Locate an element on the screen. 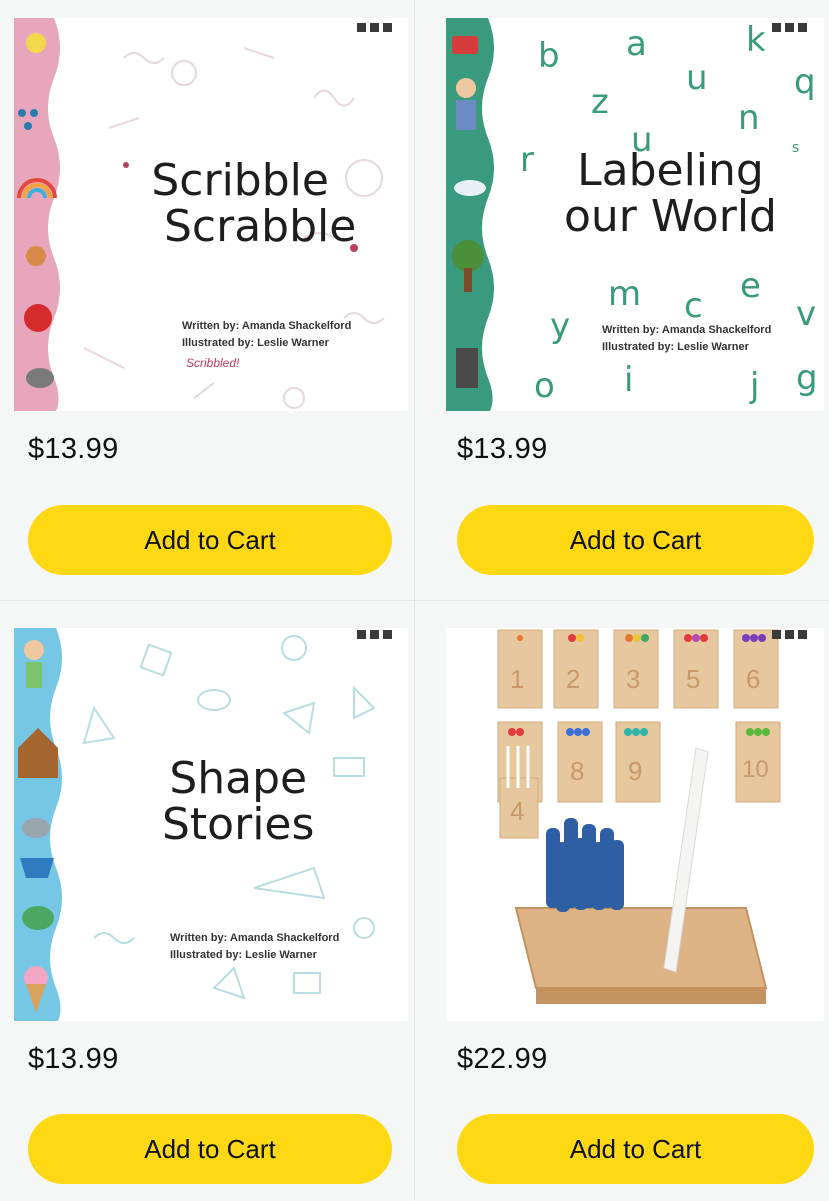  alphabet-letter: o is located at coordinates (544, 386).